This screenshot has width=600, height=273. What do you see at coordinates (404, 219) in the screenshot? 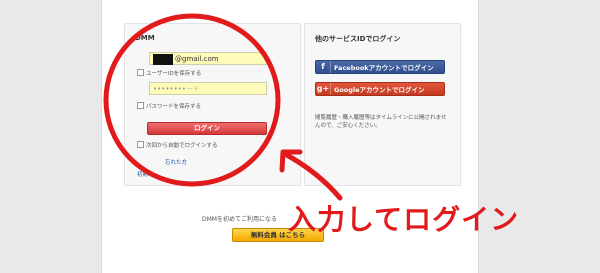
I see `callout-text: 入力してログイン` at bounding box center [404, 219].